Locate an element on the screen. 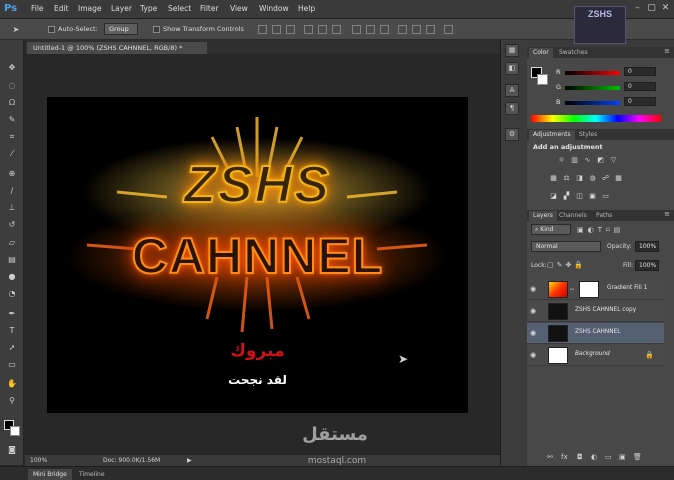  align-hcenter-icon is located at coordinates (322, 29).